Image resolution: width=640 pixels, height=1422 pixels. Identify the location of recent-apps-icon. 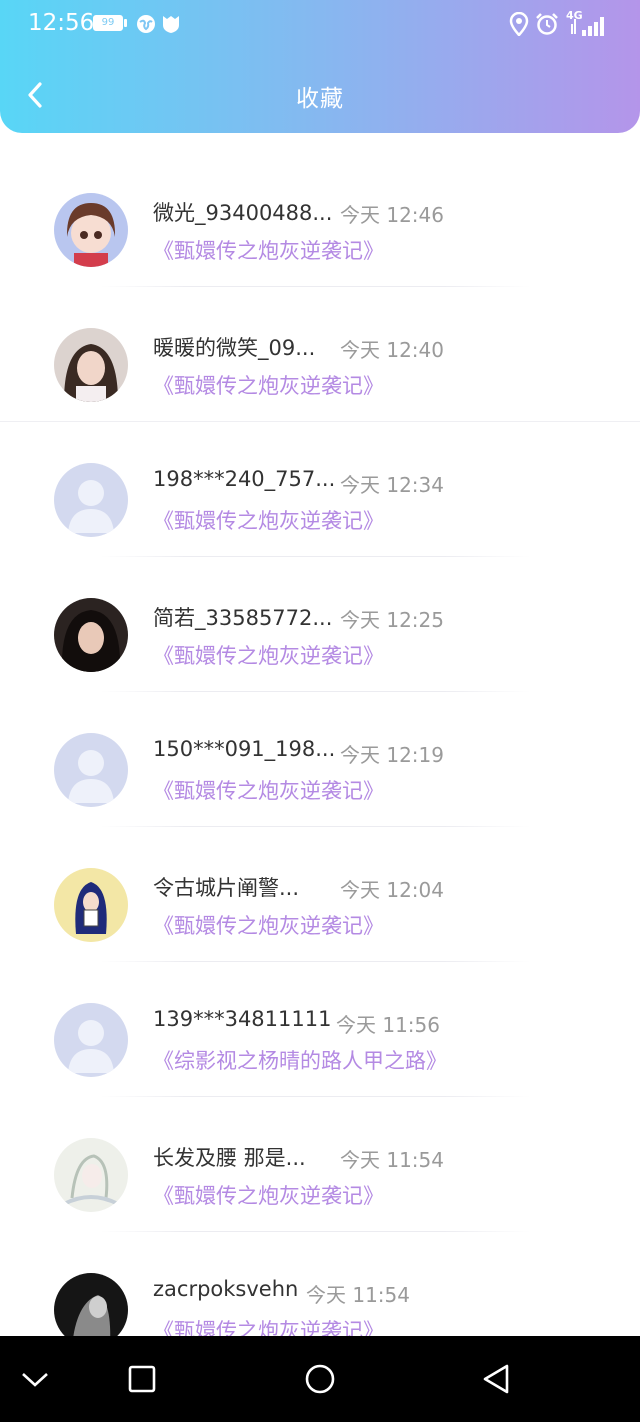
(142, 1379).